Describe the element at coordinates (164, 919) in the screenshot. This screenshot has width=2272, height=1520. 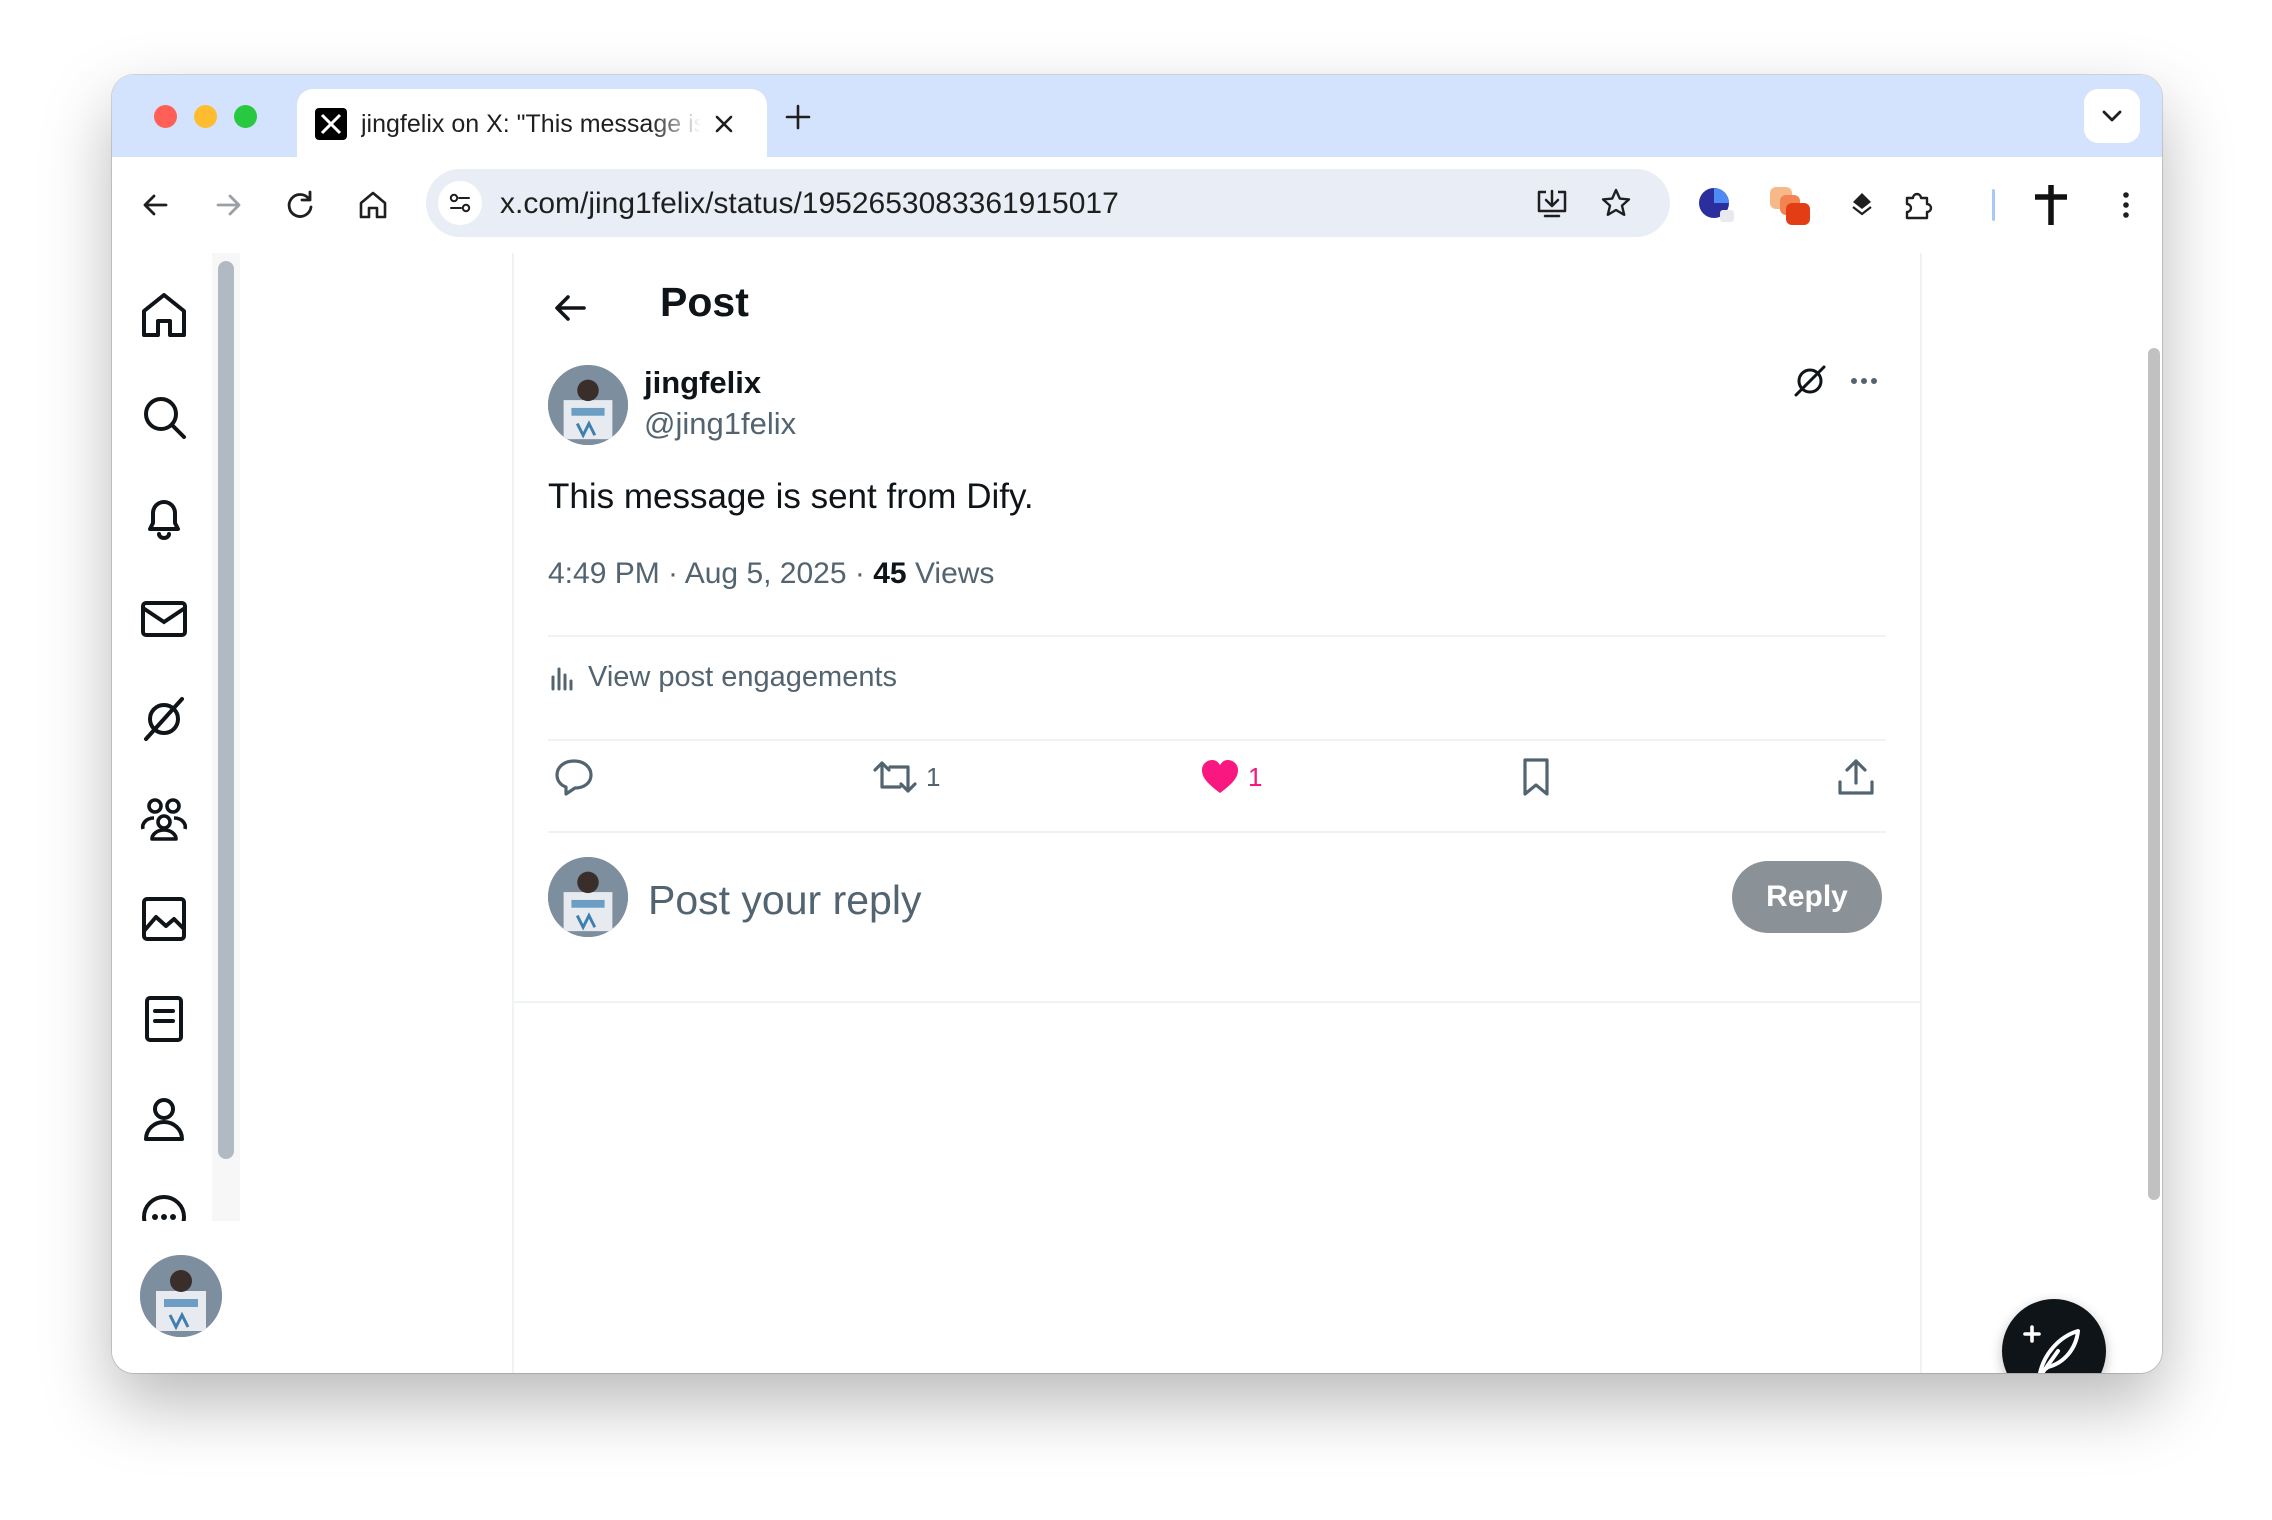
I see `nav-media-icon` at that location.